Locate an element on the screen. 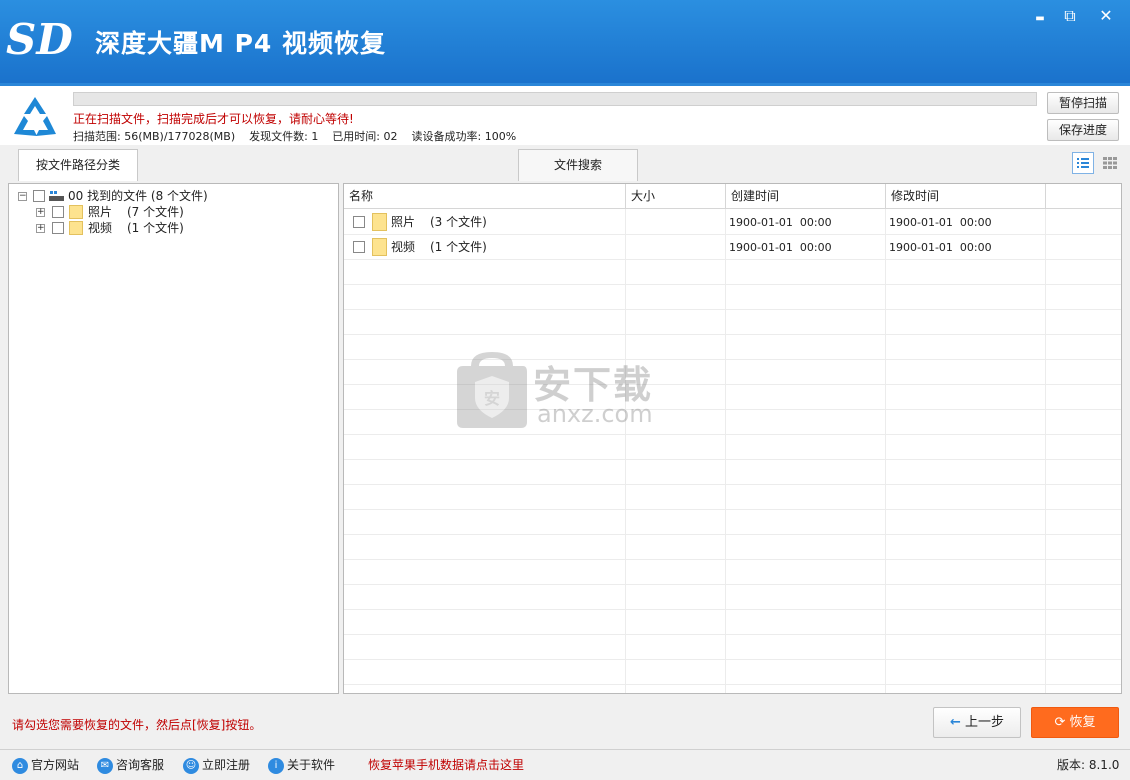  instruction-hint: 请勾选您需要恢复的文件，然后点[恢复]按钮。 is located at coordinates (137, 725).